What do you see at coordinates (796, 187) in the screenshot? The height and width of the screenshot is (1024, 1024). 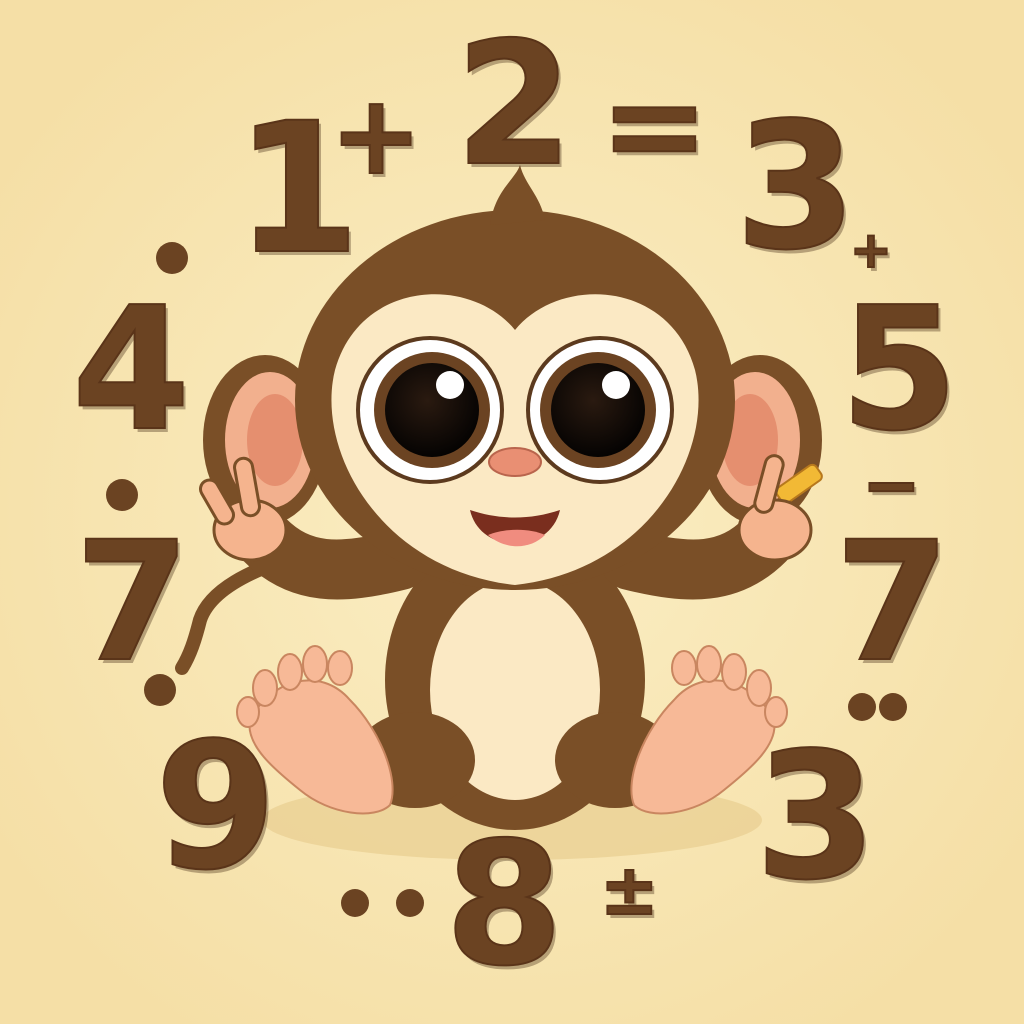 I see `numeral-three-top: 3` at bounding box center [796, 187].